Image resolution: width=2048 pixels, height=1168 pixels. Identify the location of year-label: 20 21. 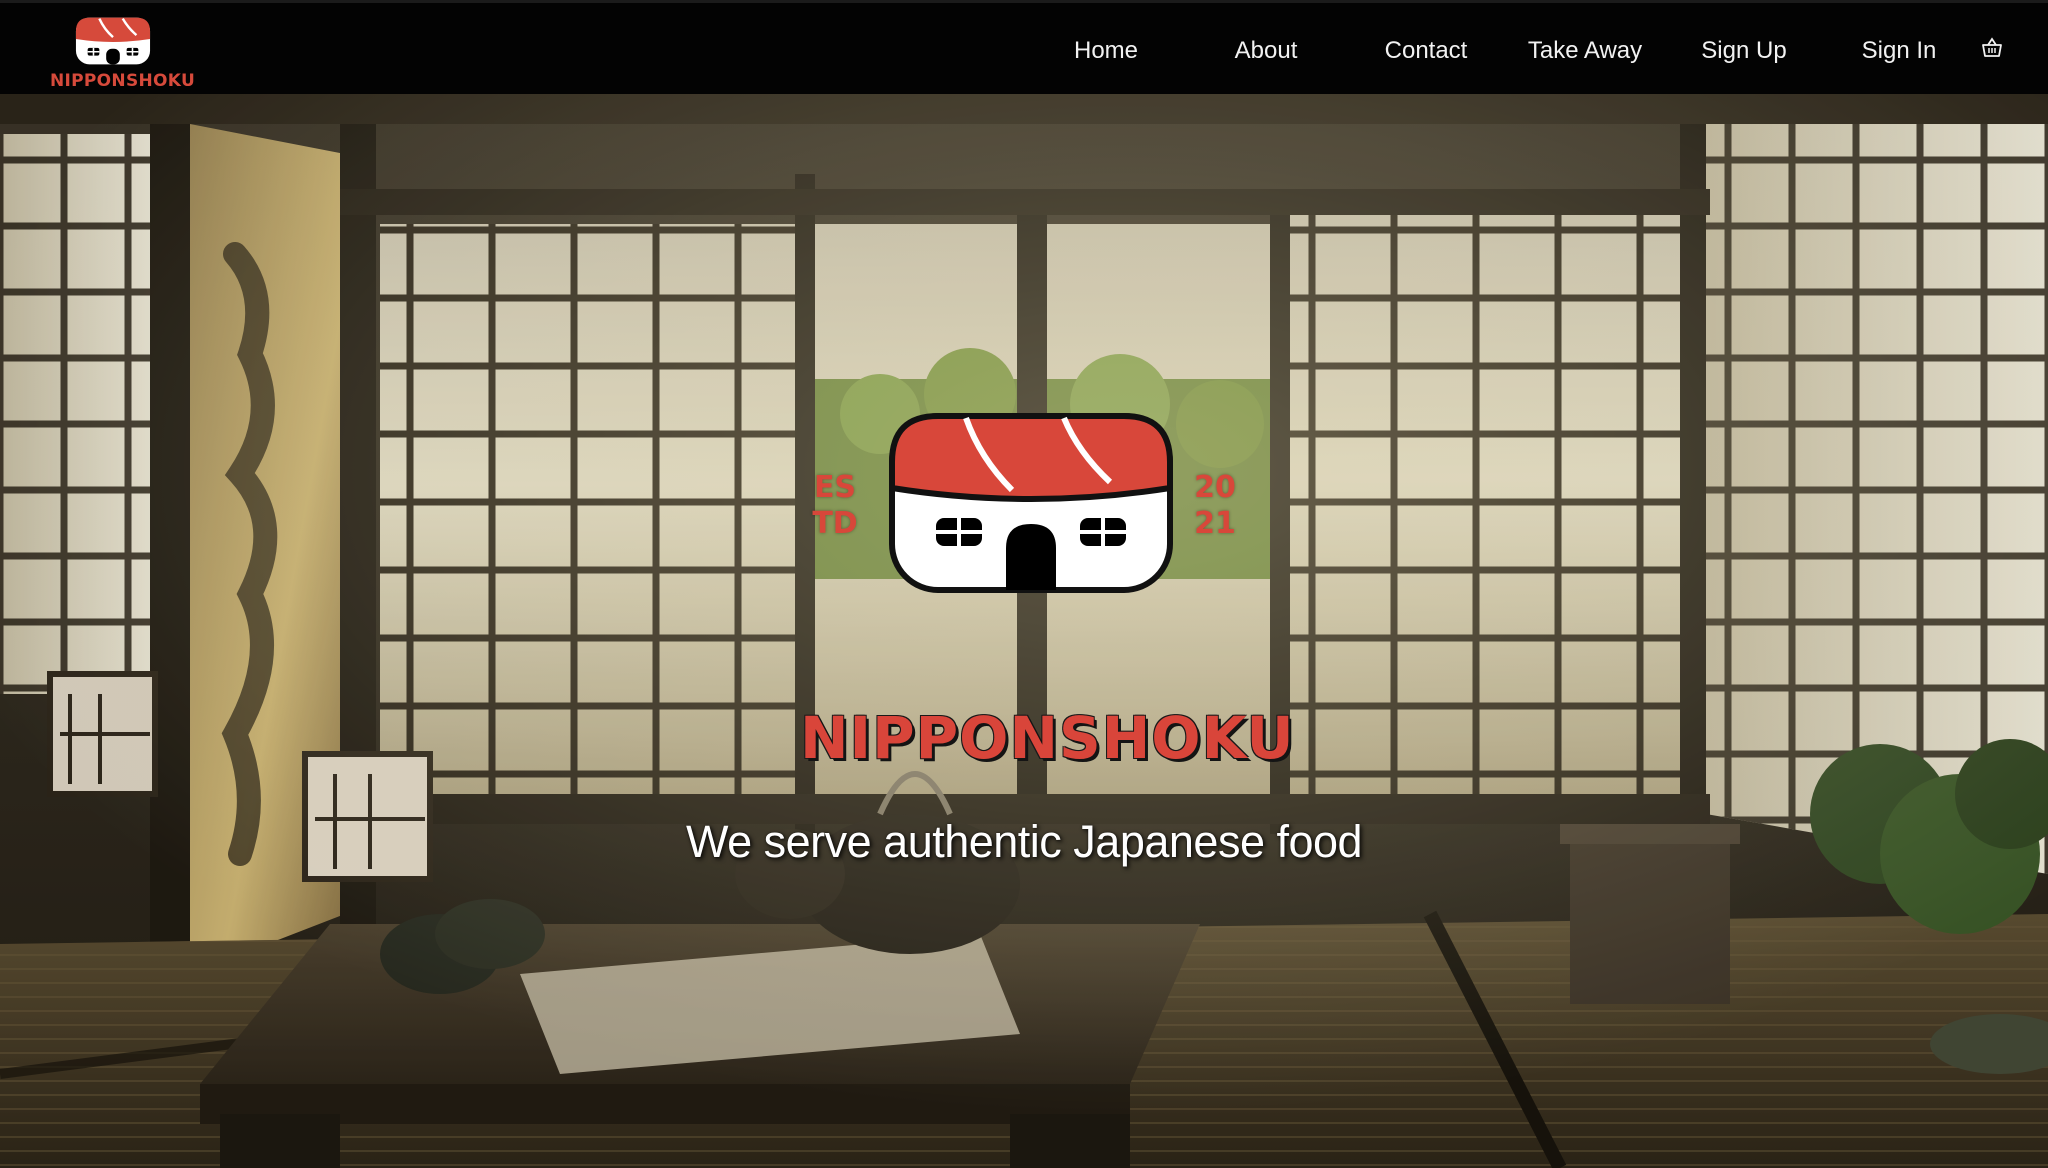
(1215, 506).